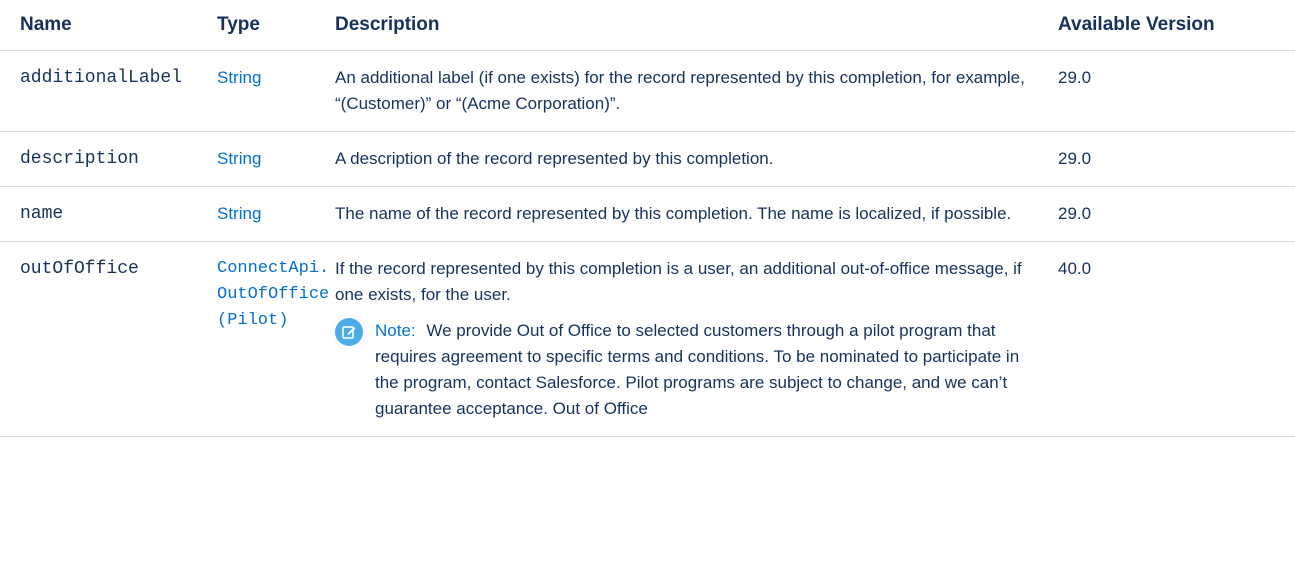 The width and height of the screenshot is (1295, 561). I want to click on column-header-description: Description, so click(676, 25).